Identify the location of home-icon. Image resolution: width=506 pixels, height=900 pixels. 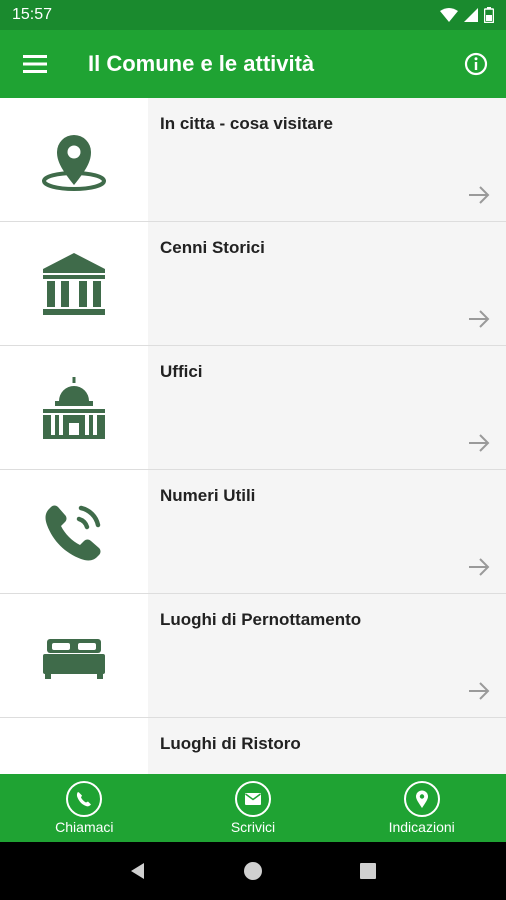
(253, 871).